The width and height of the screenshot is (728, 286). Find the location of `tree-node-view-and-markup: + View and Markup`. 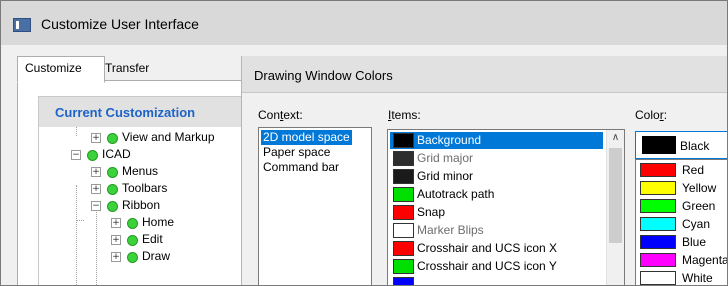

tree-node-view-and-markup: + View and Markup is located at coordinates (155, 137).